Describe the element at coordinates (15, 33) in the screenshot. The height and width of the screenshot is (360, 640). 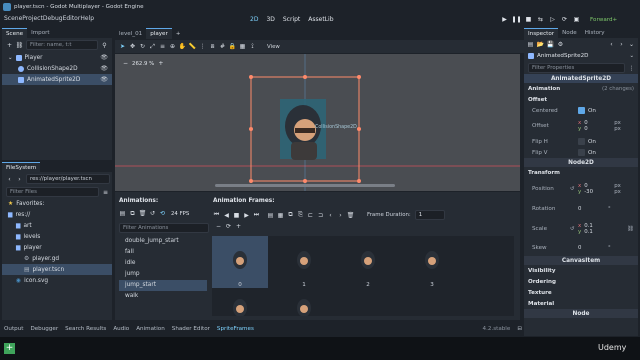
I see `tab-scene: Scene` at that location.